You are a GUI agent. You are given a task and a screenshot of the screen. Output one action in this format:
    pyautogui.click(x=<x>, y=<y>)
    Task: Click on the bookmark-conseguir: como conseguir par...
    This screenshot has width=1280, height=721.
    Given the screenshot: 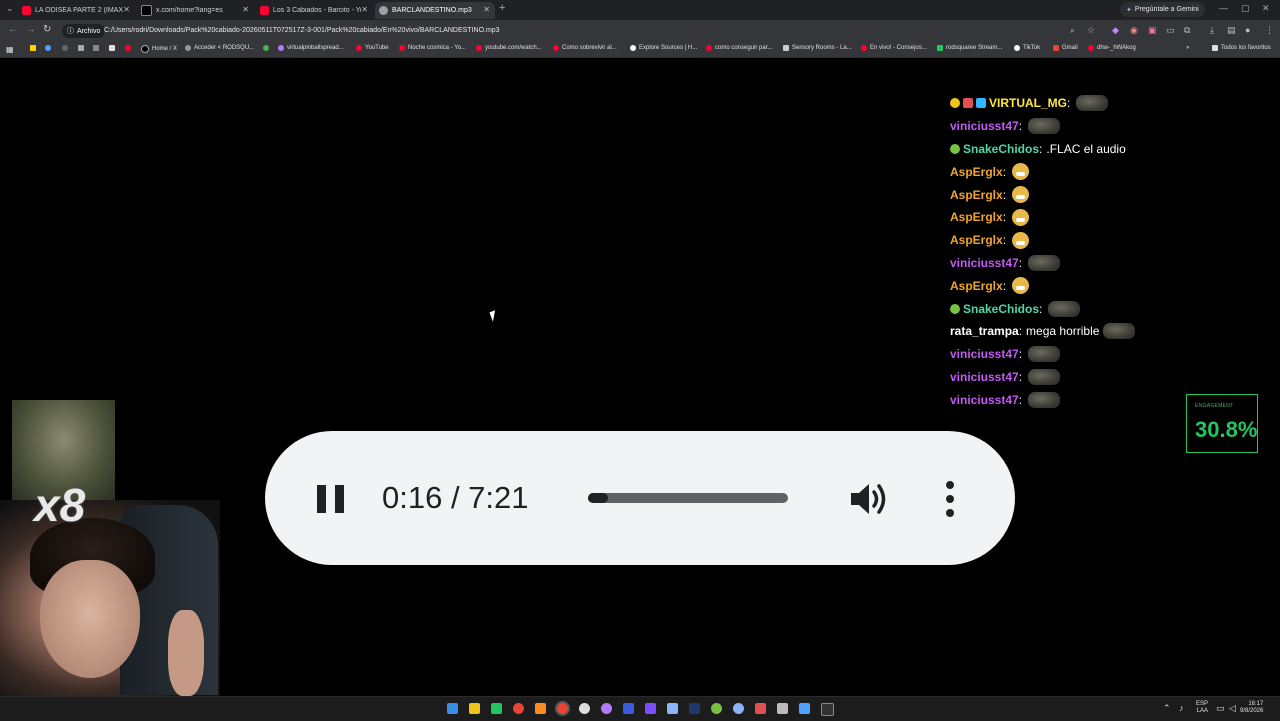 What is the action you would take?
    pyautogui.click(x=739, y=48)
    